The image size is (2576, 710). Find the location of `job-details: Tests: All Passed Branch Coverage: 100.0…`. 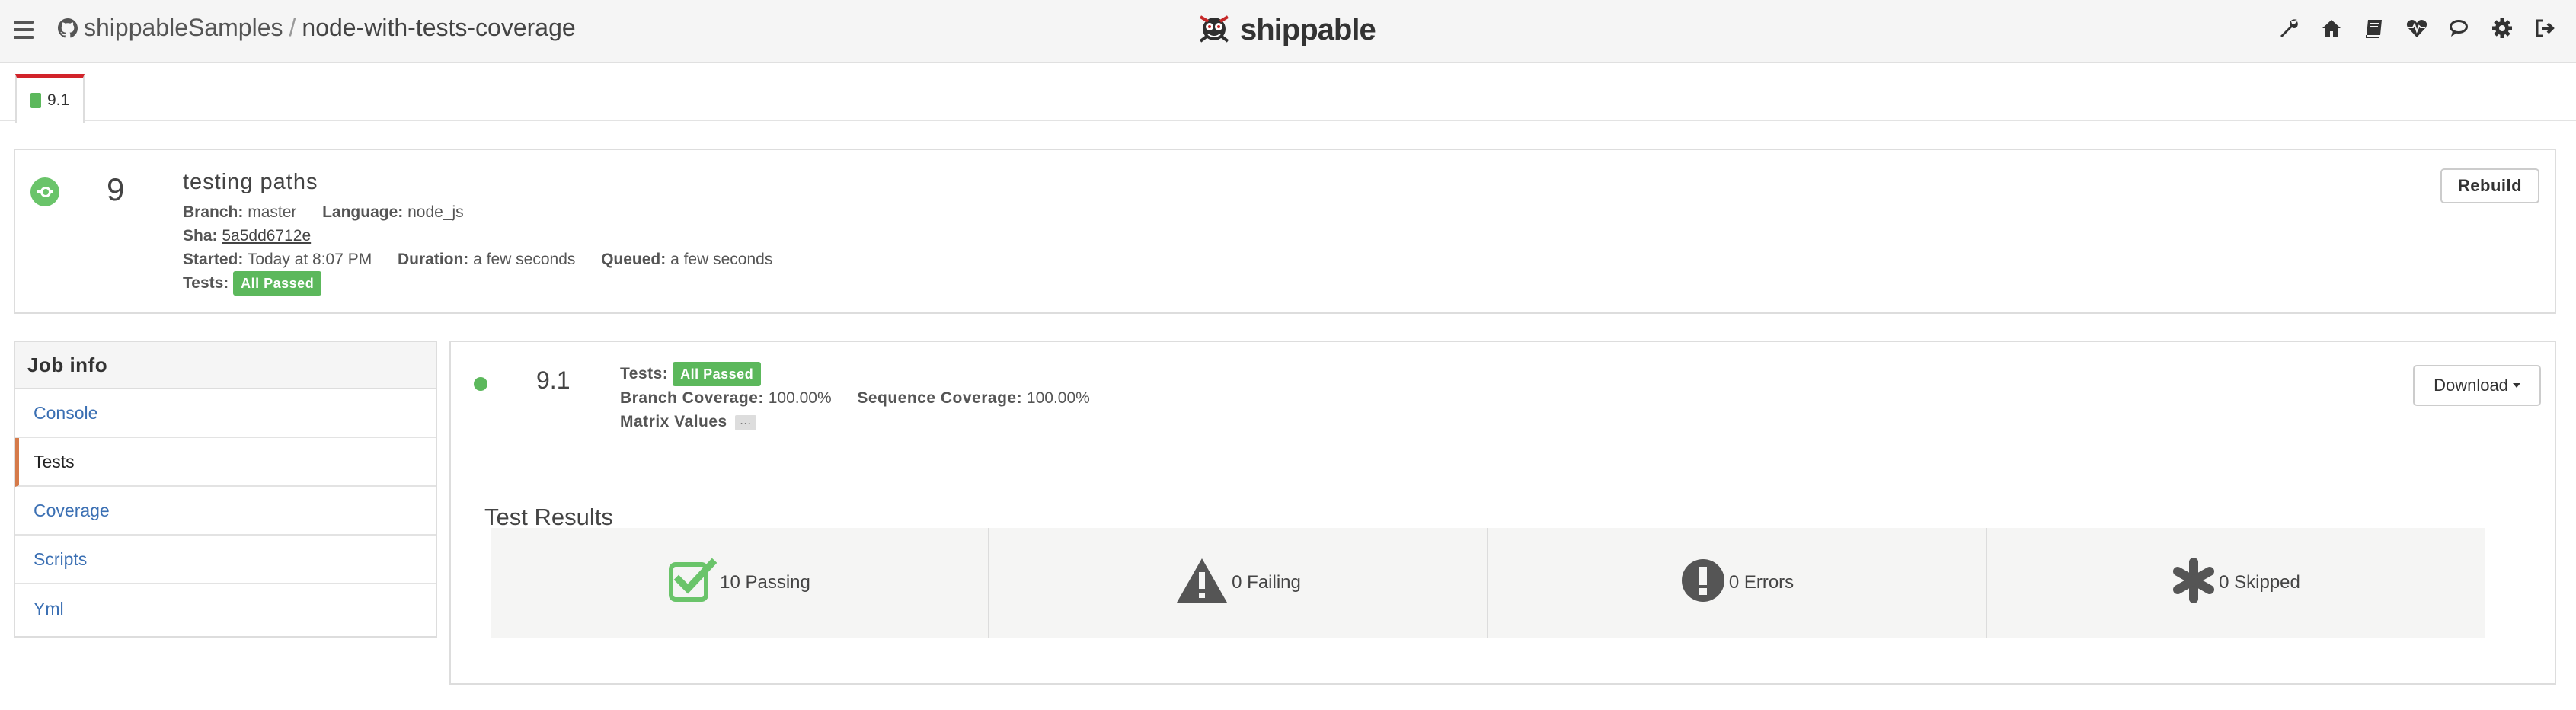

job-details: Tests: All Passed Branch Coverage: 100.0… is located at coordinates (855, 397).